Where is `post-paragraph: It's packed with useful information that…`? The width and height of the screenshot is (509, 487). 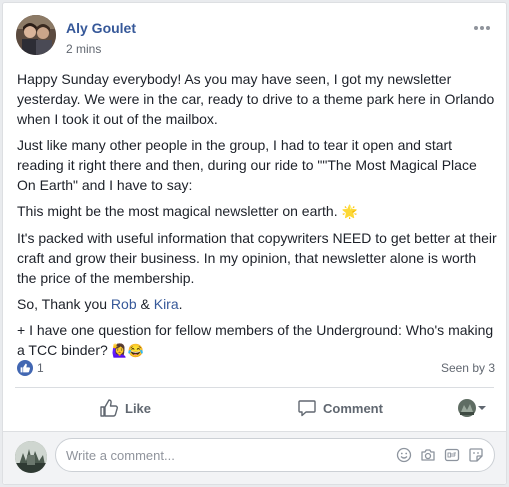 post-paragraph: It's packed with useful information that… is located at coordinates (257, 258).